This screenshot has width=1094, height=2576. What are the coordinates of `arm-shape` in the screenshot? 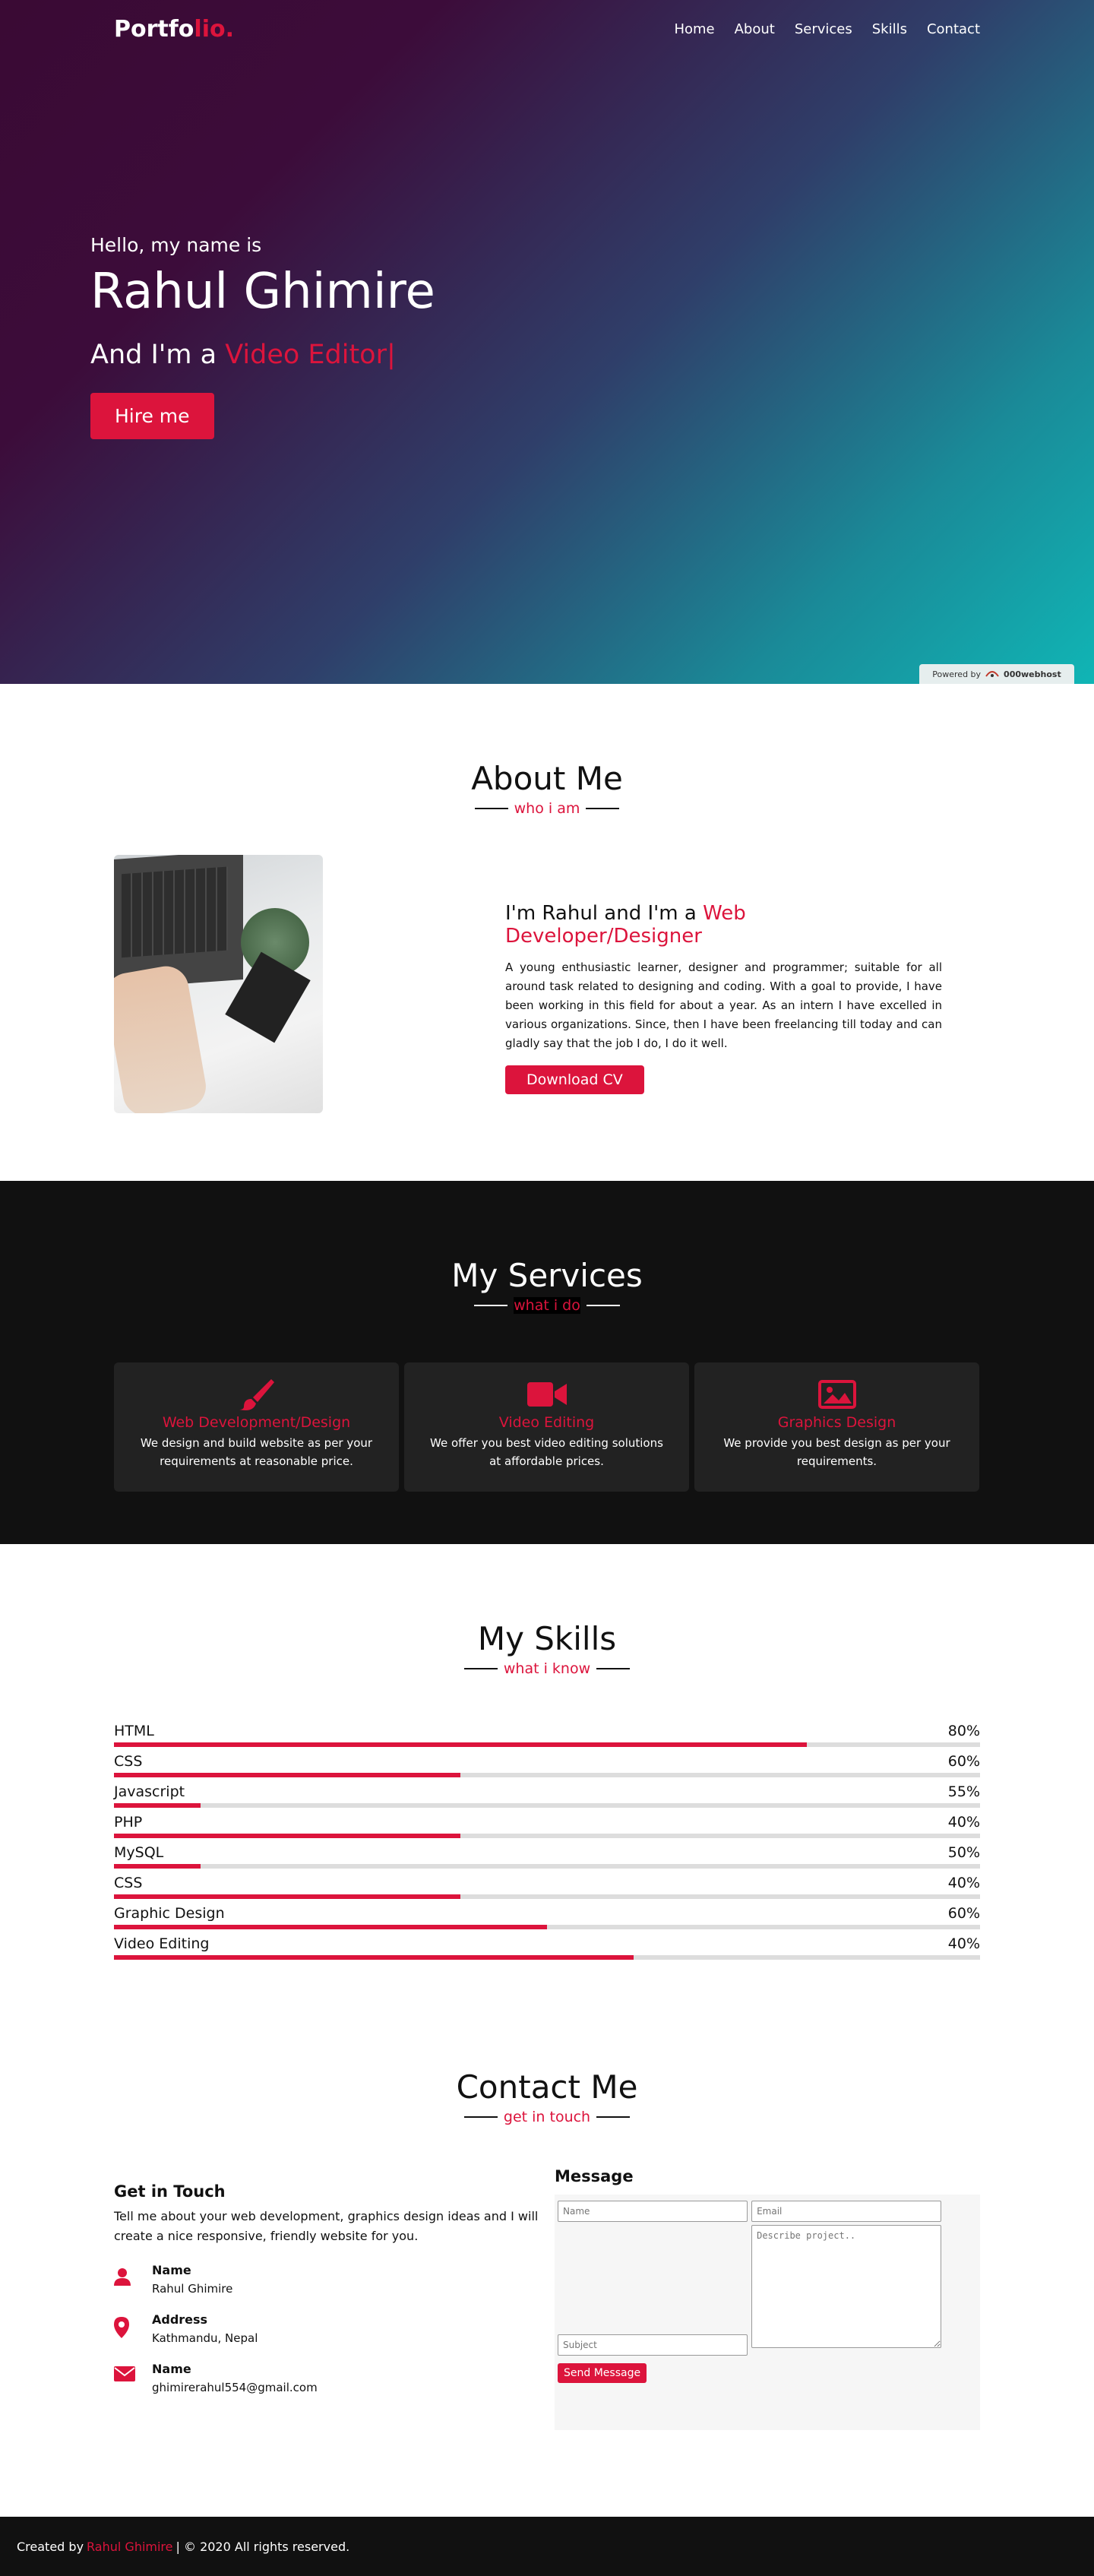 It's located at (162, 1037).